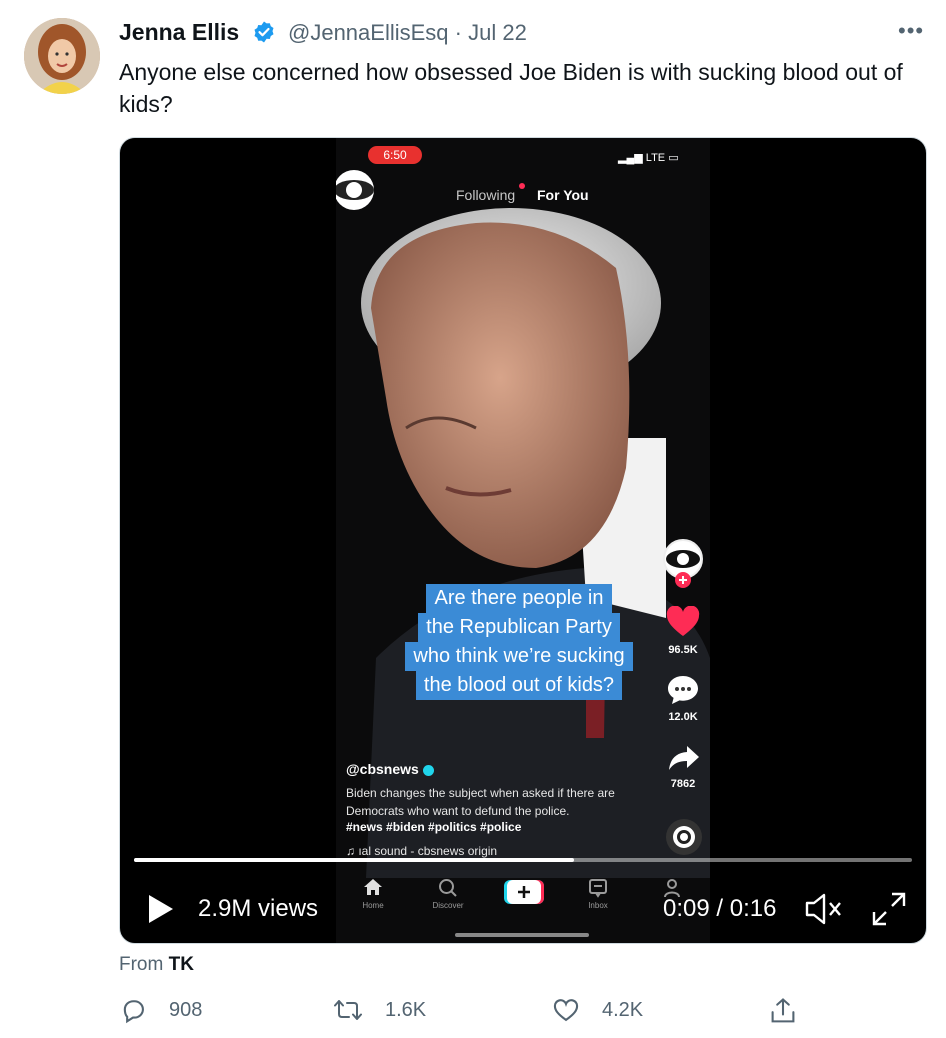 The width and height of the screenshot is (946, 1038). What do you see at coordinates (684, 837) in the screenshot?
I see `music-disc-icon` at bounding box center [684, 837].